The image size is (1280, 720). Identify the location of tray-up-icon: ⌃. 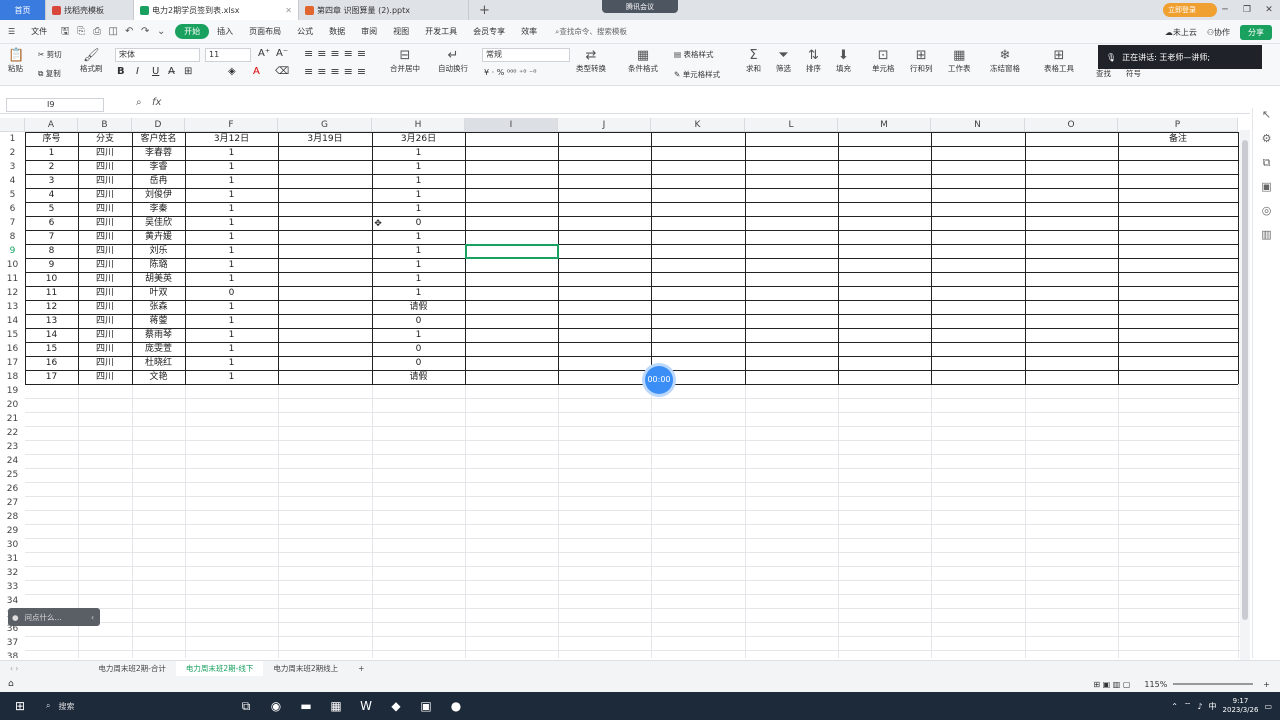
(1174, 706).